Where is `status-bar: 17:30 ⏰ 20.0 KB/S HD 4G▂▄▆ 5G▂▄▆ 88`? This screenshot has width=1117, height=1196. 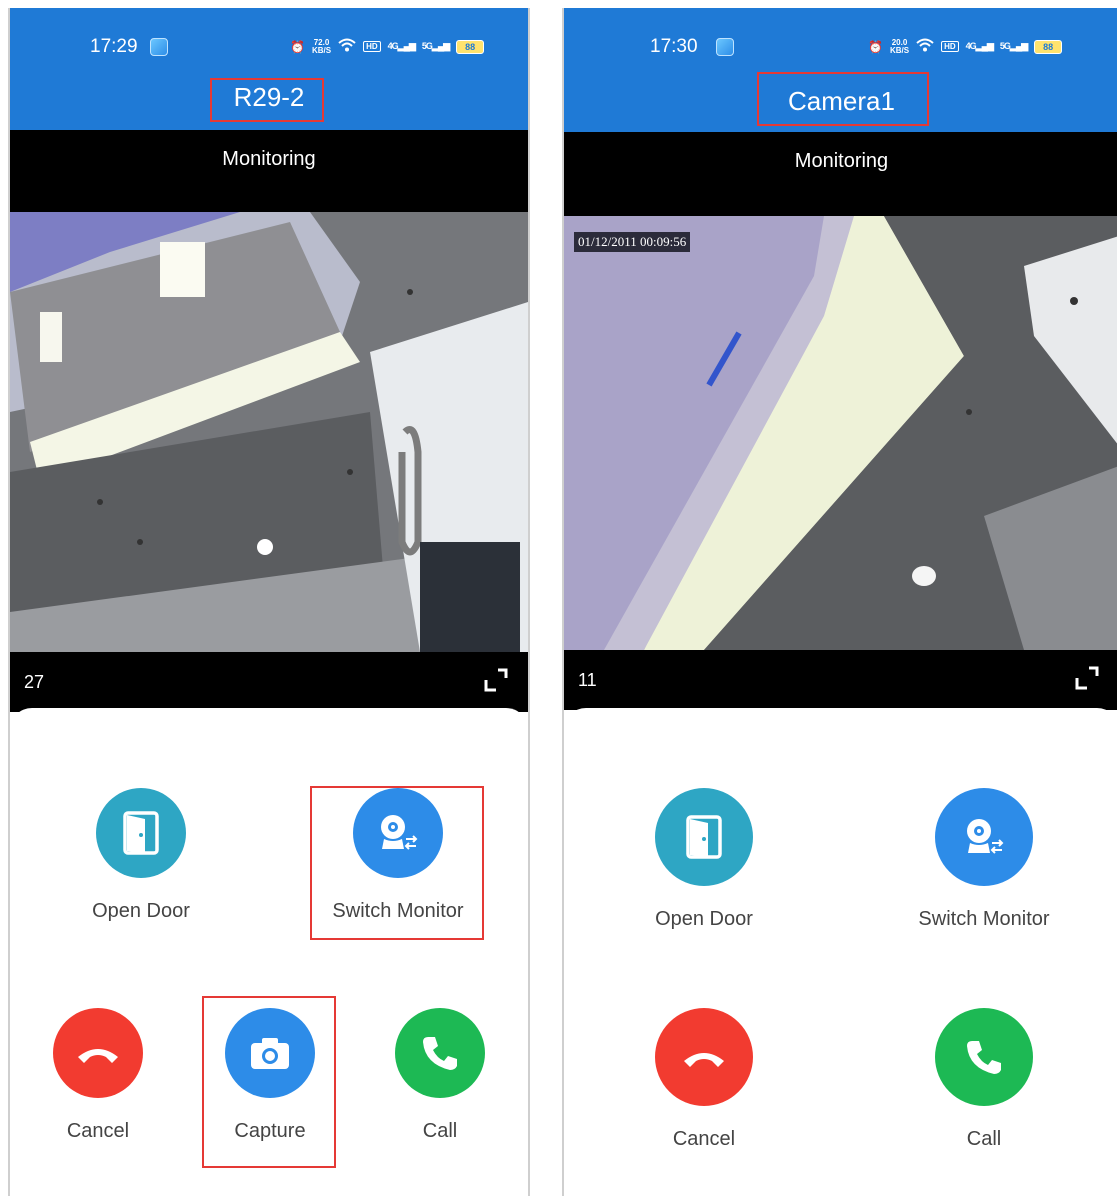
status-bar: 17:30 ⏰ 20.0 KB/S HD 4G▂▄▆ 5G▂▄▆ 88 is located at coordinates (840, 47).